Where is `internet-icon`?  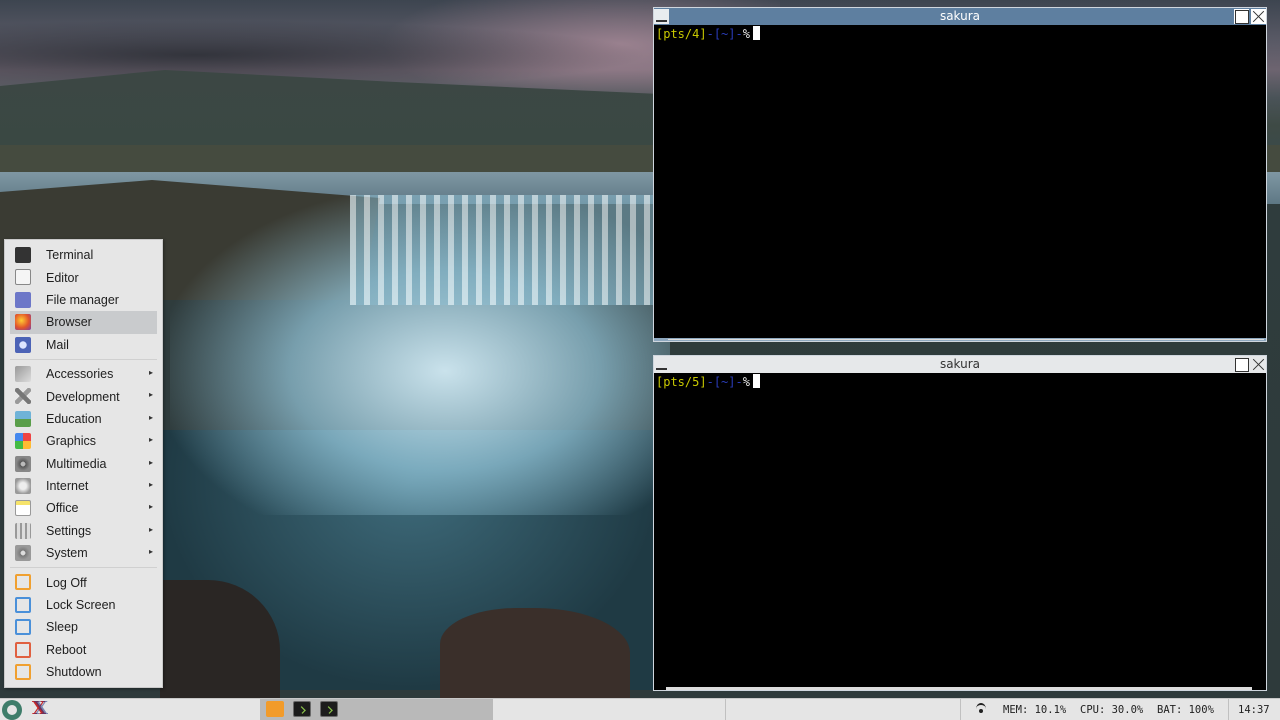 internet-icon is located at coordinates (23, 485).